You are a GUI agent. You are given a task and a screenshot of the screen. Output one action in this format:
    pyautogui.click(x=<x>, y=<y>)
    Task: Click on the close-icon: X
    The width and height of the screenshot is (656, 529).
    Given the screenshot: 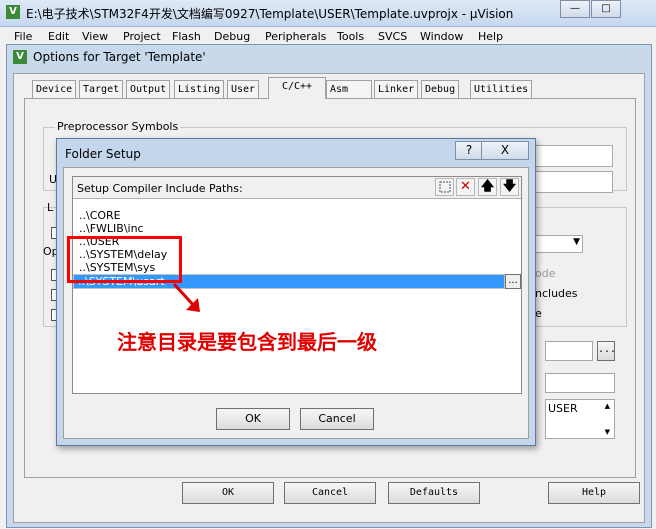 What is the action you would take?
    pyautogui.click(x=505, y=150)
    